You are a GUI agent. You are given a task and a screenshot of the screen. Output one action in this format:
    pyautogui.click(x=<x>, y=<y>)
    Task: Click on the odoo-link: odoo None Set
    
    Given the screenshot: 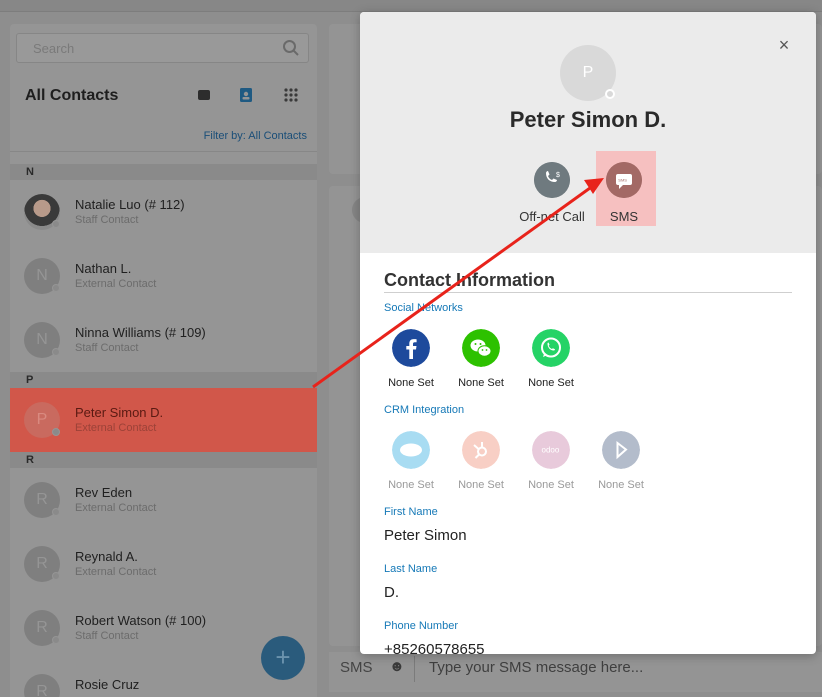 What is the action you would take?
    pyautogui.click(x=551, y=461)
    